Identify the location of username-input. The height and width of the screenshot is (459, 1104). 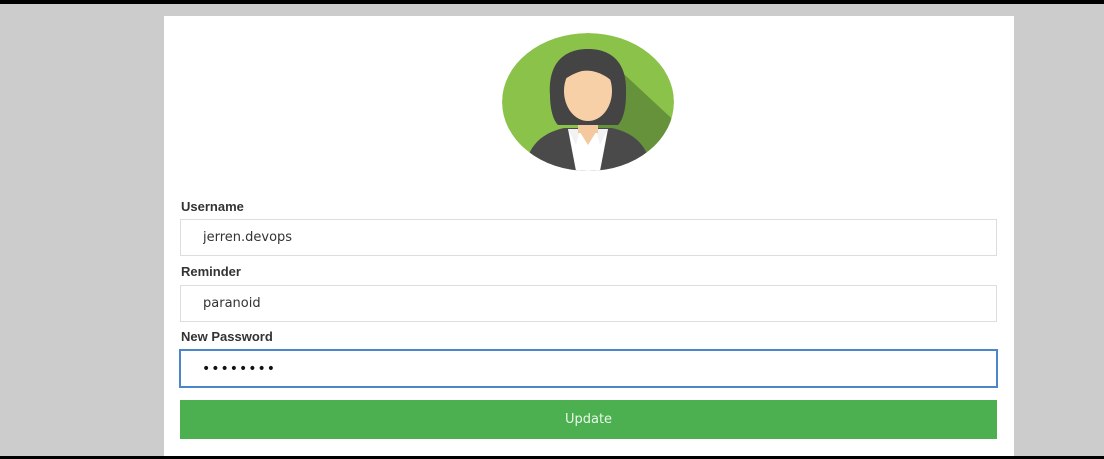
(588, 237).